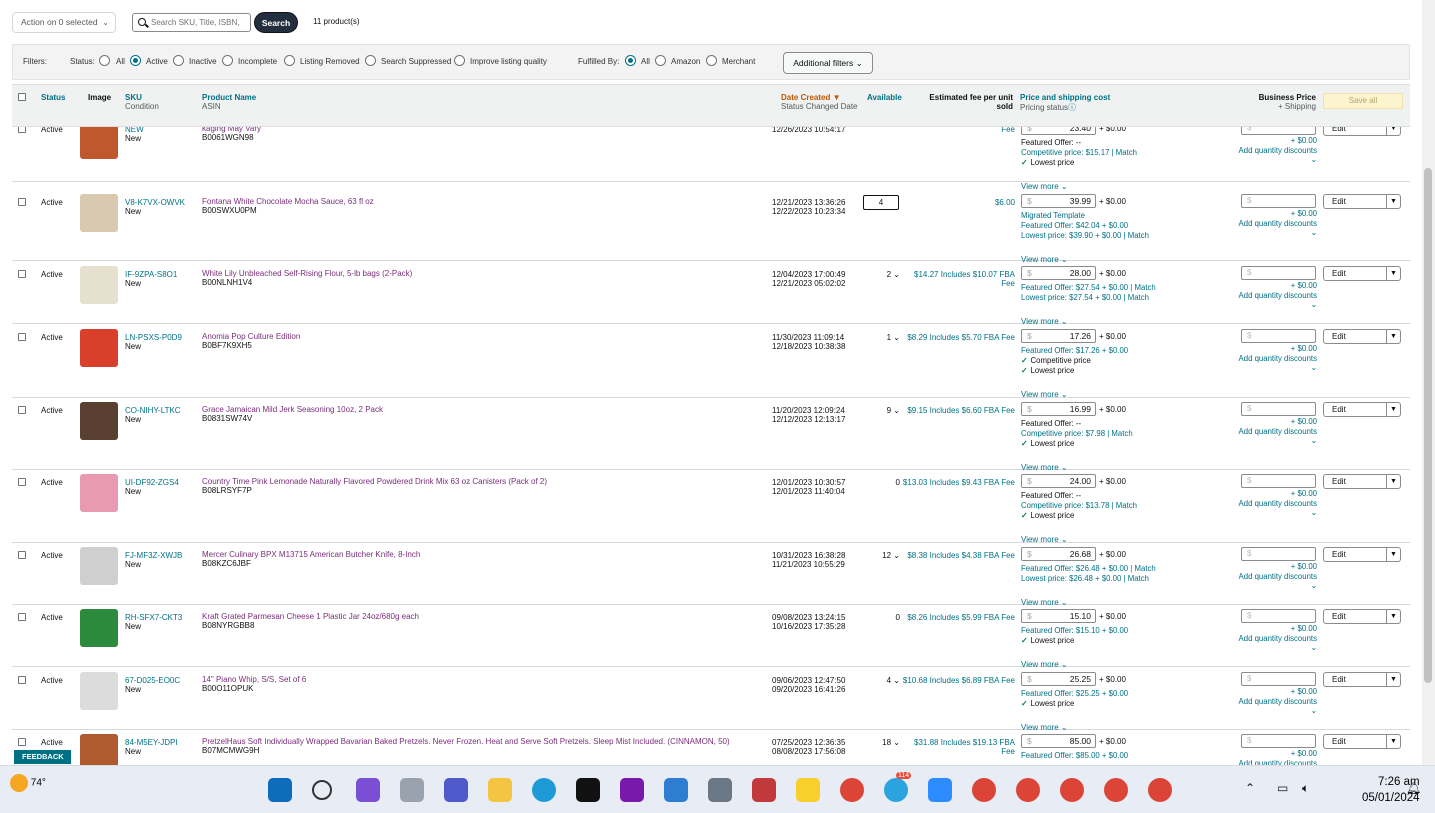 This screenshot has width=1435, height=813. What do you see at coordinates (957, 680) in the screenshot?
I see `estimated-fee: $10.68 Includes $6.89 FBA Fee` at bounding box center [957, 680].